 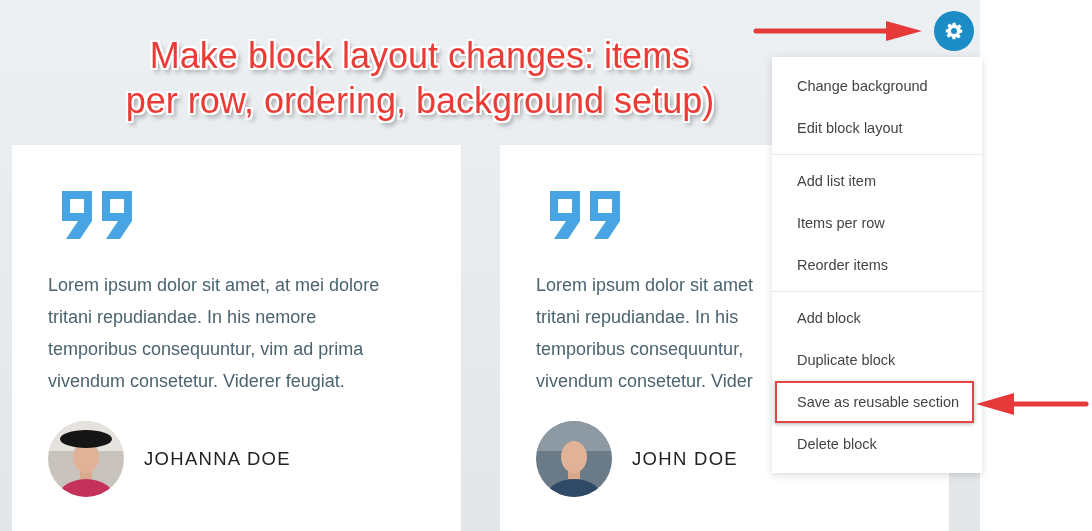 What do you see at coordinates (214, 333) in the screenshot?
I see `testimonial-text: Lorem ipsum dolor sit amet, at mei dolore tritani repudiandae. In his nemore temporibus consequuntur, vim ad prima vivendum consetetur. Viderer feugiat.` at bounding box center [214, 333].